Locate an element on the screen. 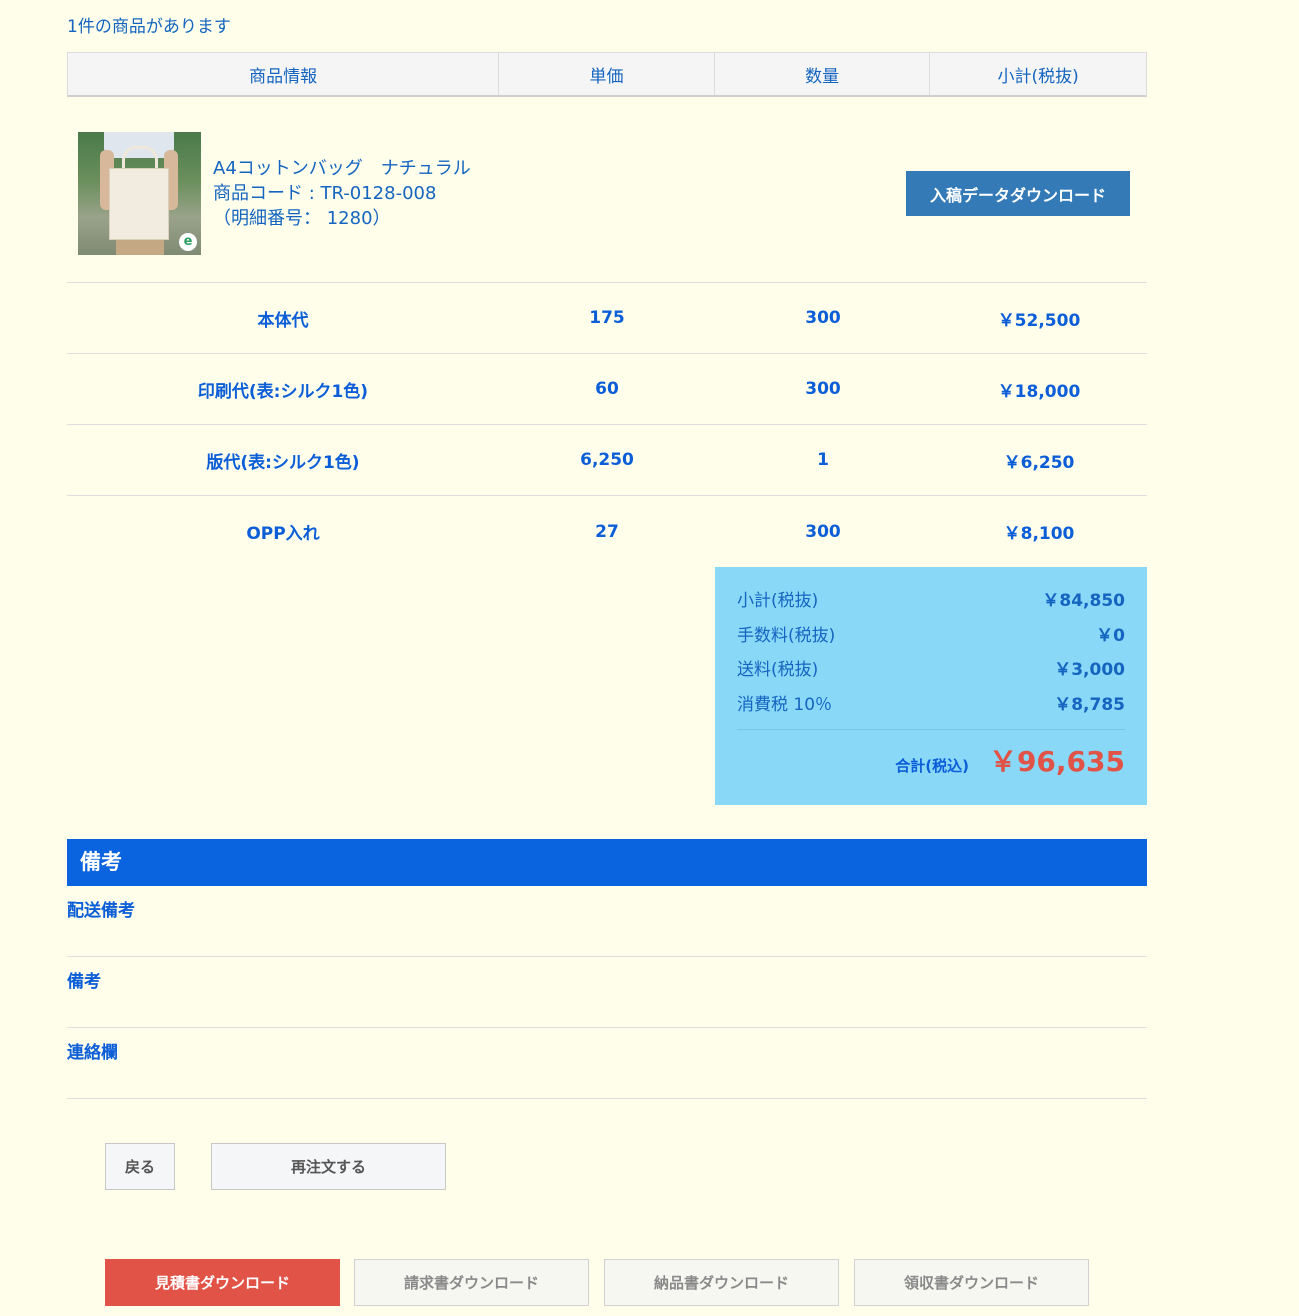 The width and height of the screenshot is (1299, 1316). summary-row-shipping: 送料(税抜) ￥3,000 is located at coordinates (931, 675).